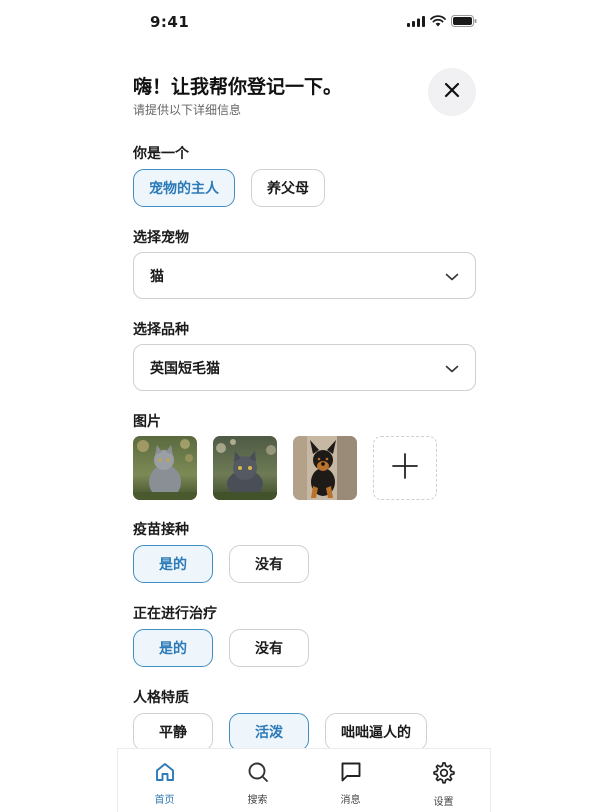 This screenshot has height=812, width=609. I want to click on personality-option-calm-label: 平静, so click(173, 733).